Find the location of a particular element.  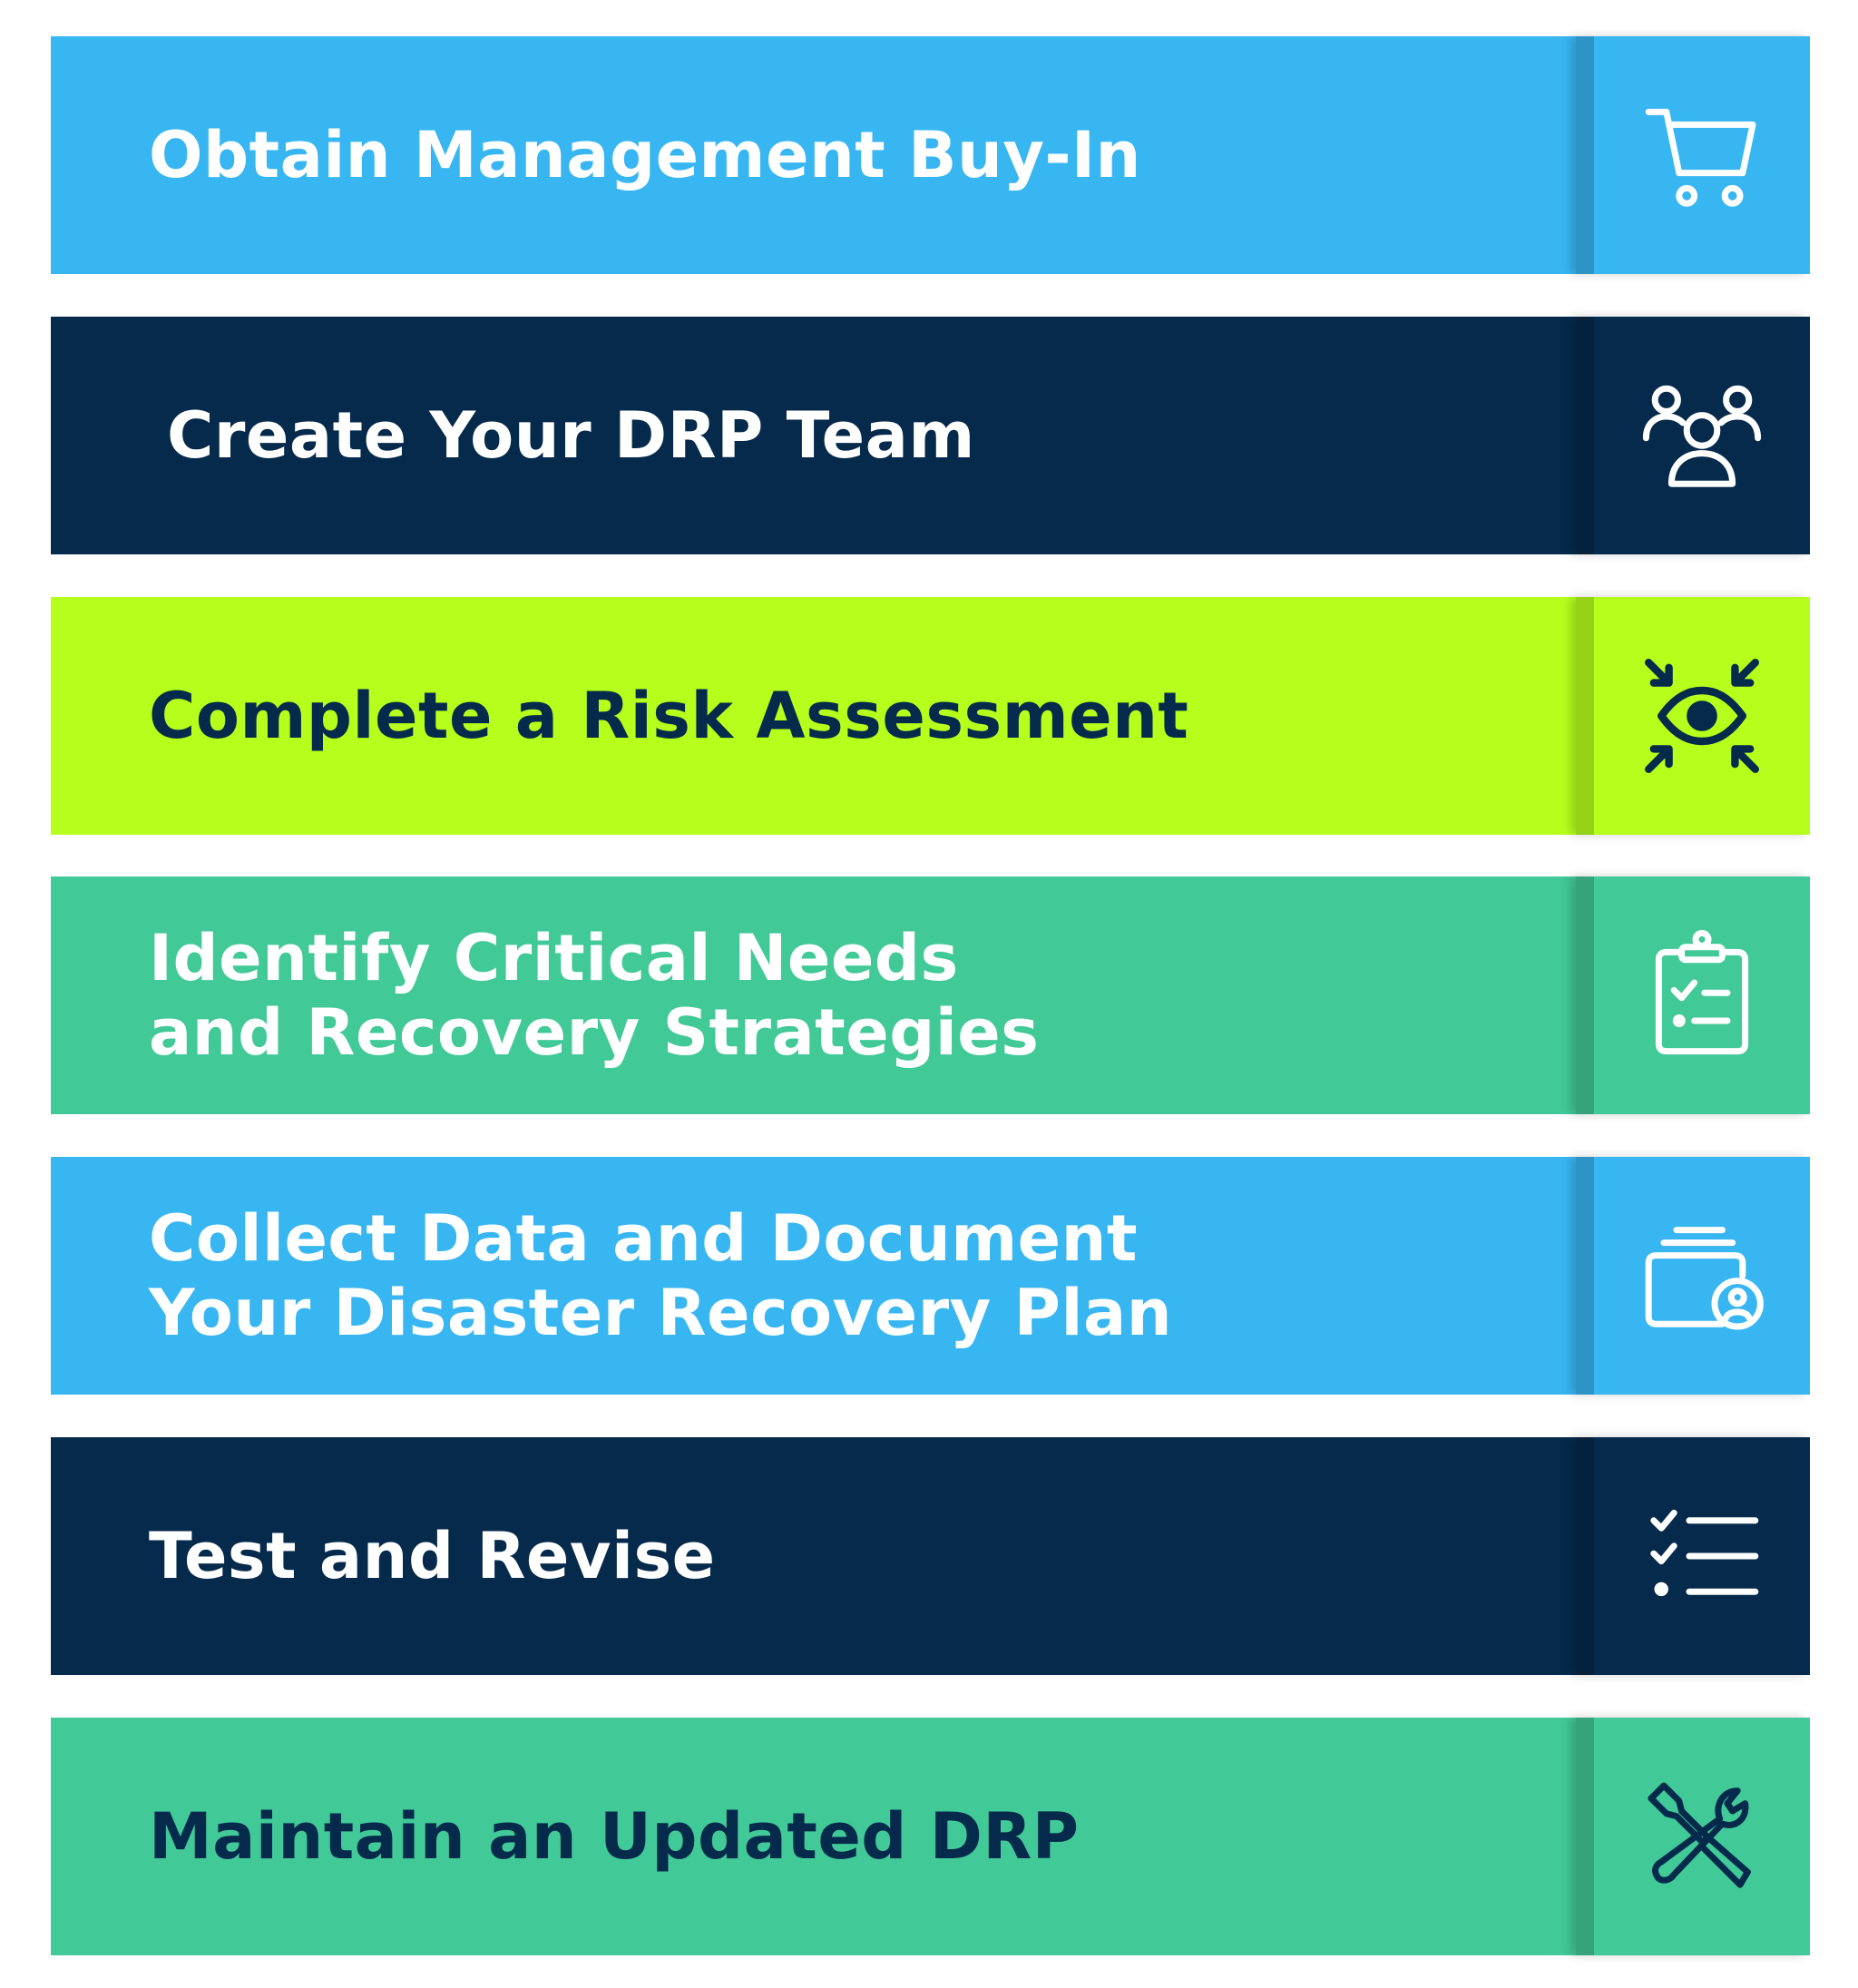

step-label-line: Collect Data and Document is located at coordinates (643, 1238).